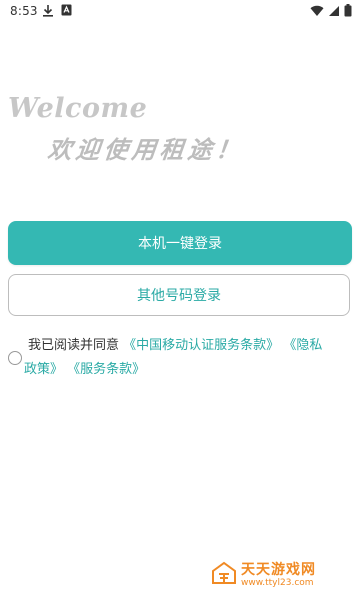 This screenshot has height=600, width=360. What do you see at coordinates (24, 11) in the screenshot?
I see `status-time: 8:53` at bounding box center [24, 11].